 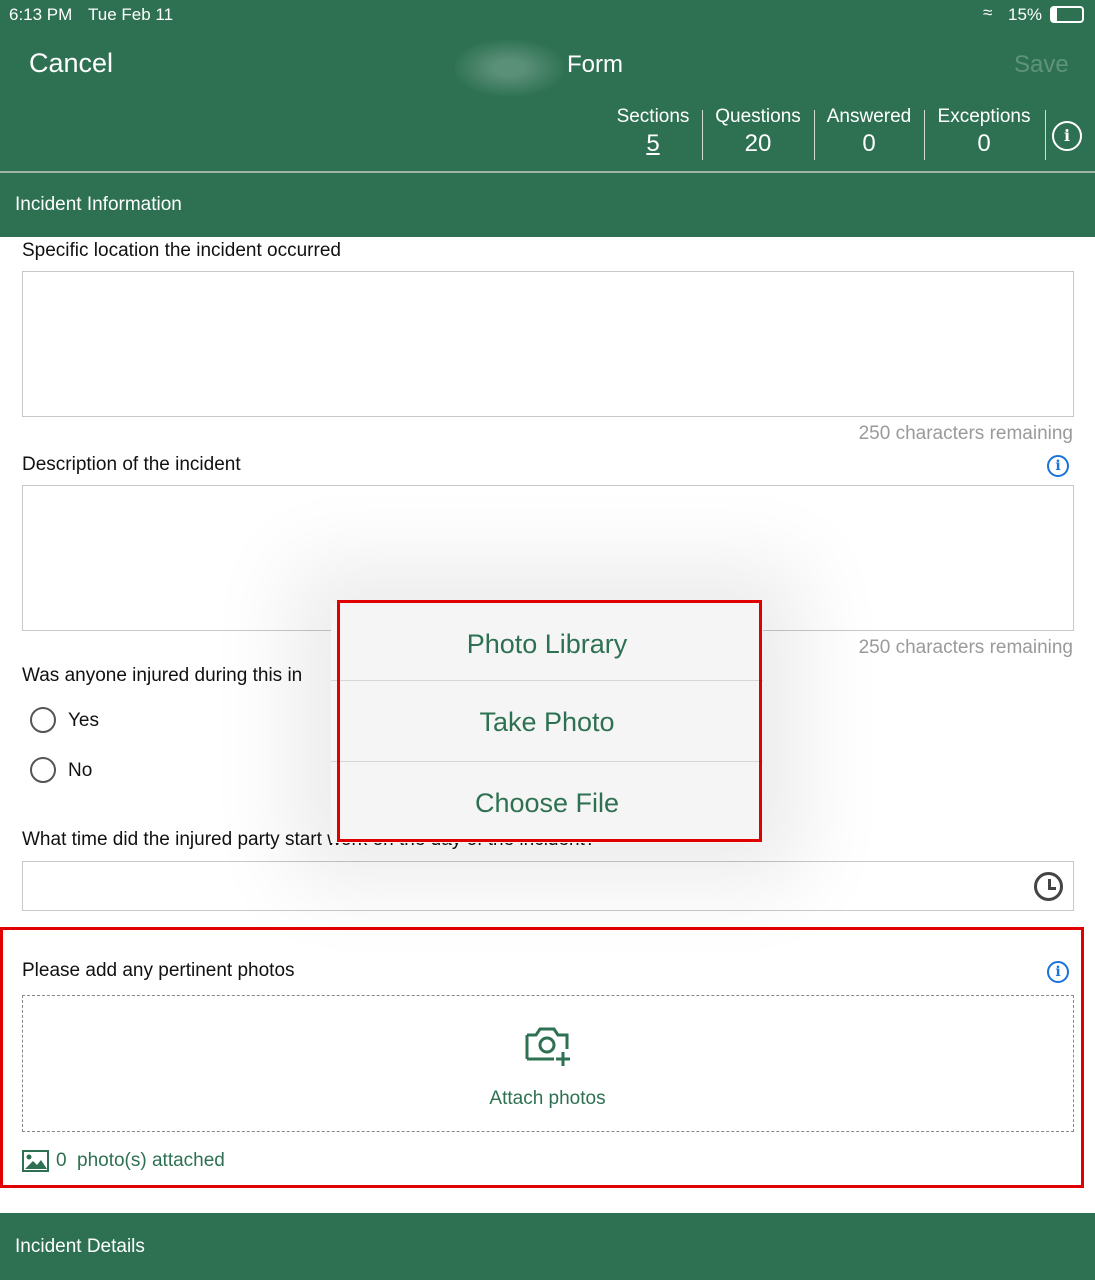 I want to click on stat-exceptions: Exceptions 0, so click(x=984, y=131).